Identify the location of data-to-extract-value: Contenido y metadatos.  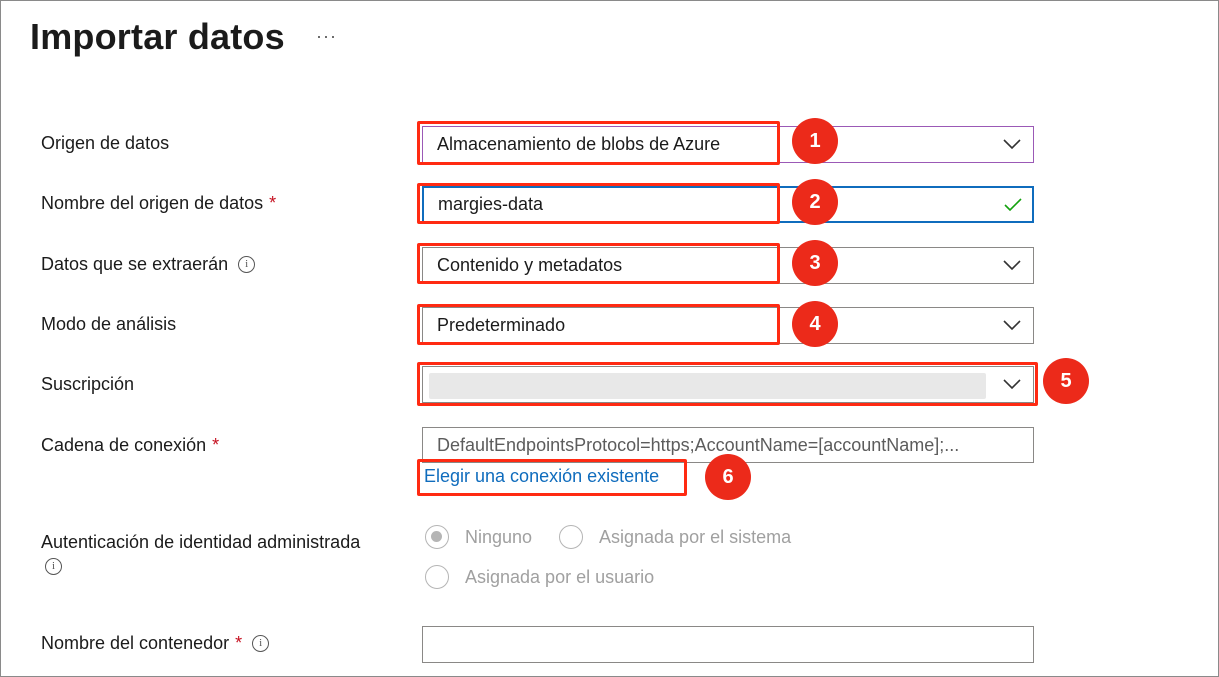
(530, 265).